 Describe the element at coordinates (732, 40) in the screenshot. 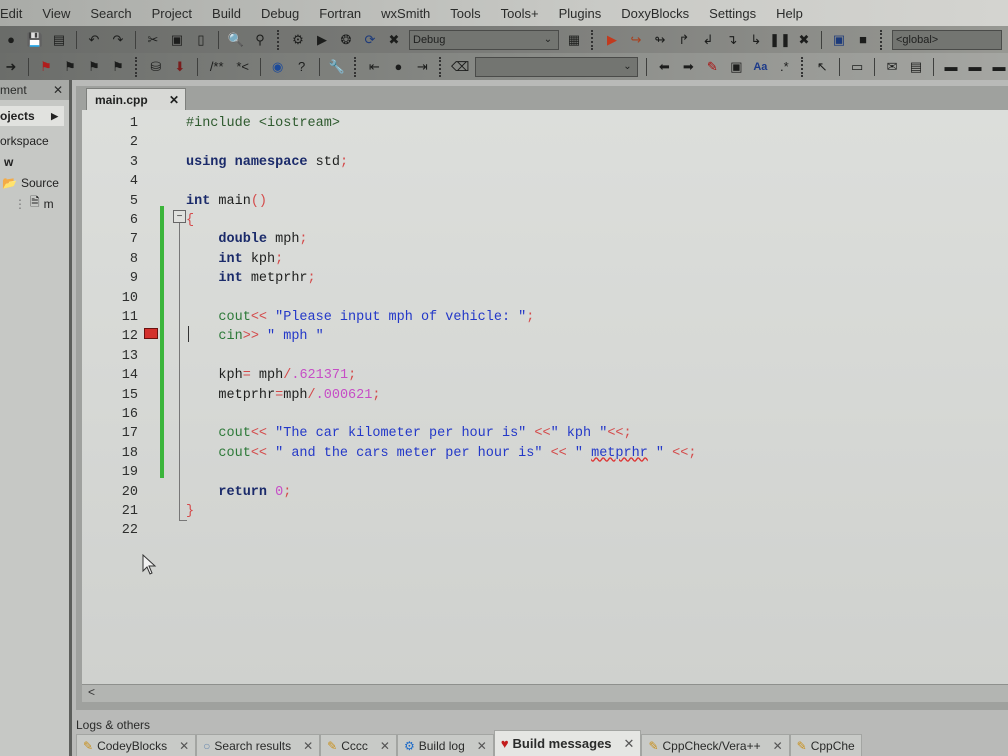

I see `step-out-icon: ↴` at that location.